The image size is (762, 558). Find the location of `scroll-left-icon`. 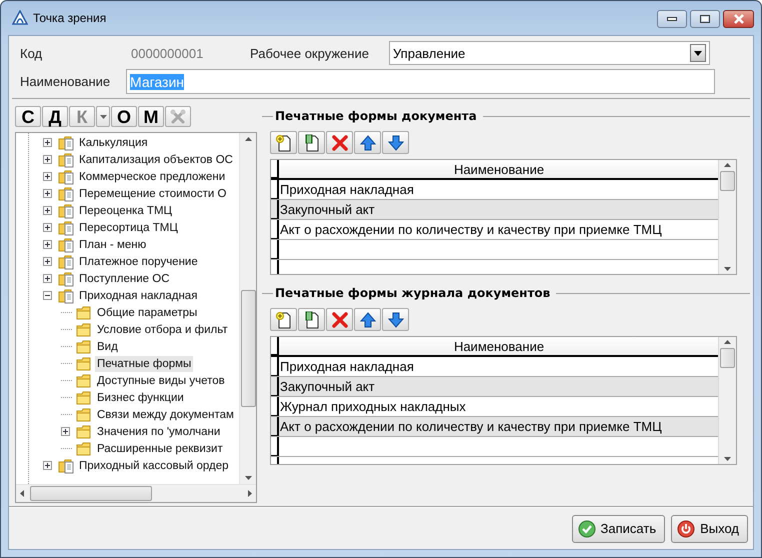

scroll-left-icon is located at coordinates (22, 493).